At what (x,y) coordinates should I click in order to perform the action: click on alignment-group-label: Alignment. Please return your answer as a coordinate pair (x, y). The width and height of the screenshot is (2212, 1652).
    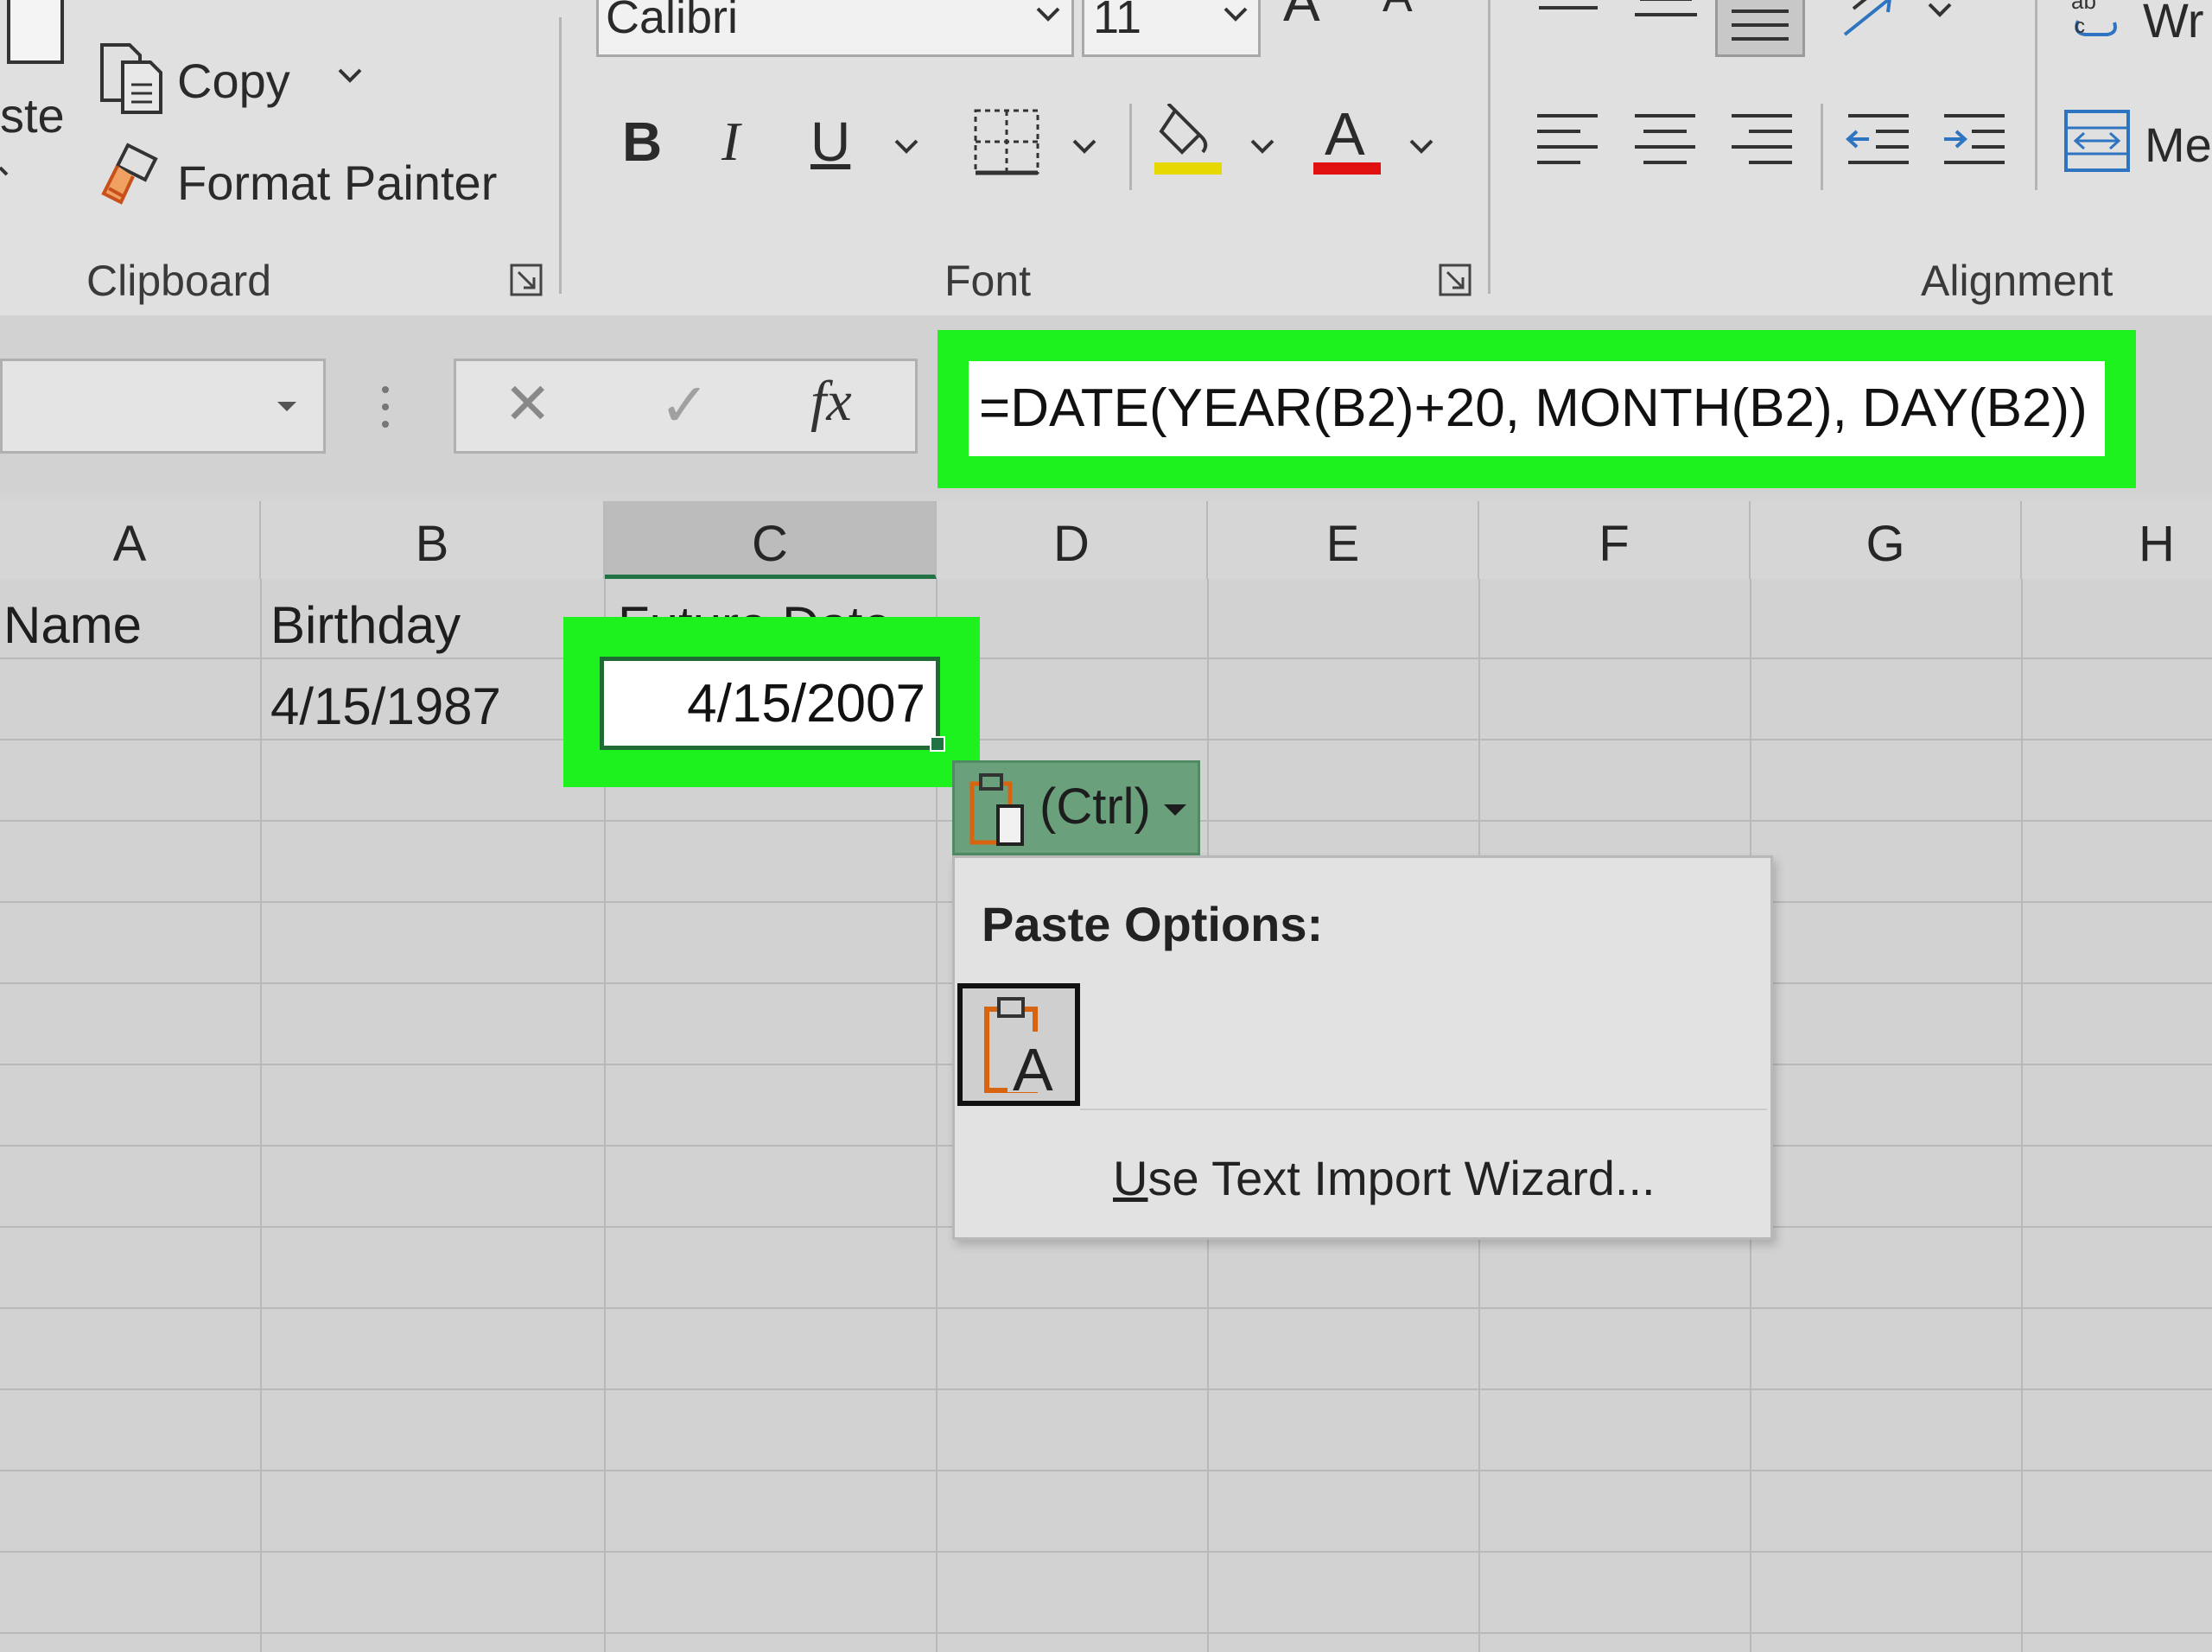
    Looking at the image, I should click on (2017, 281).